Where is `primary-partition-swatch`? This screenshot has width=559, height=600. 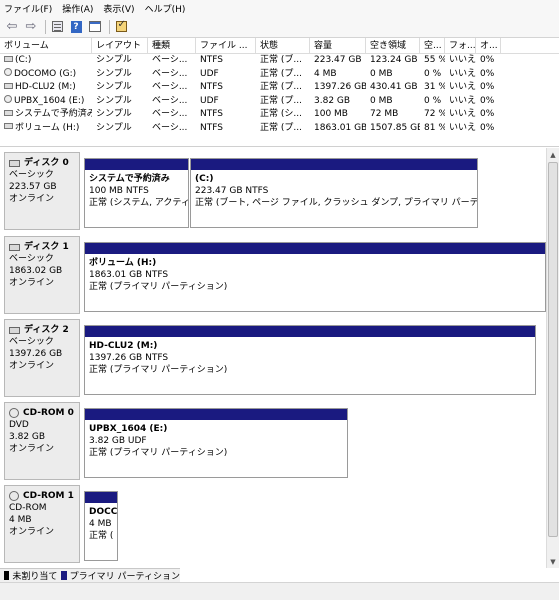
primary-partition-swatch is located at coordinates (64, 575).